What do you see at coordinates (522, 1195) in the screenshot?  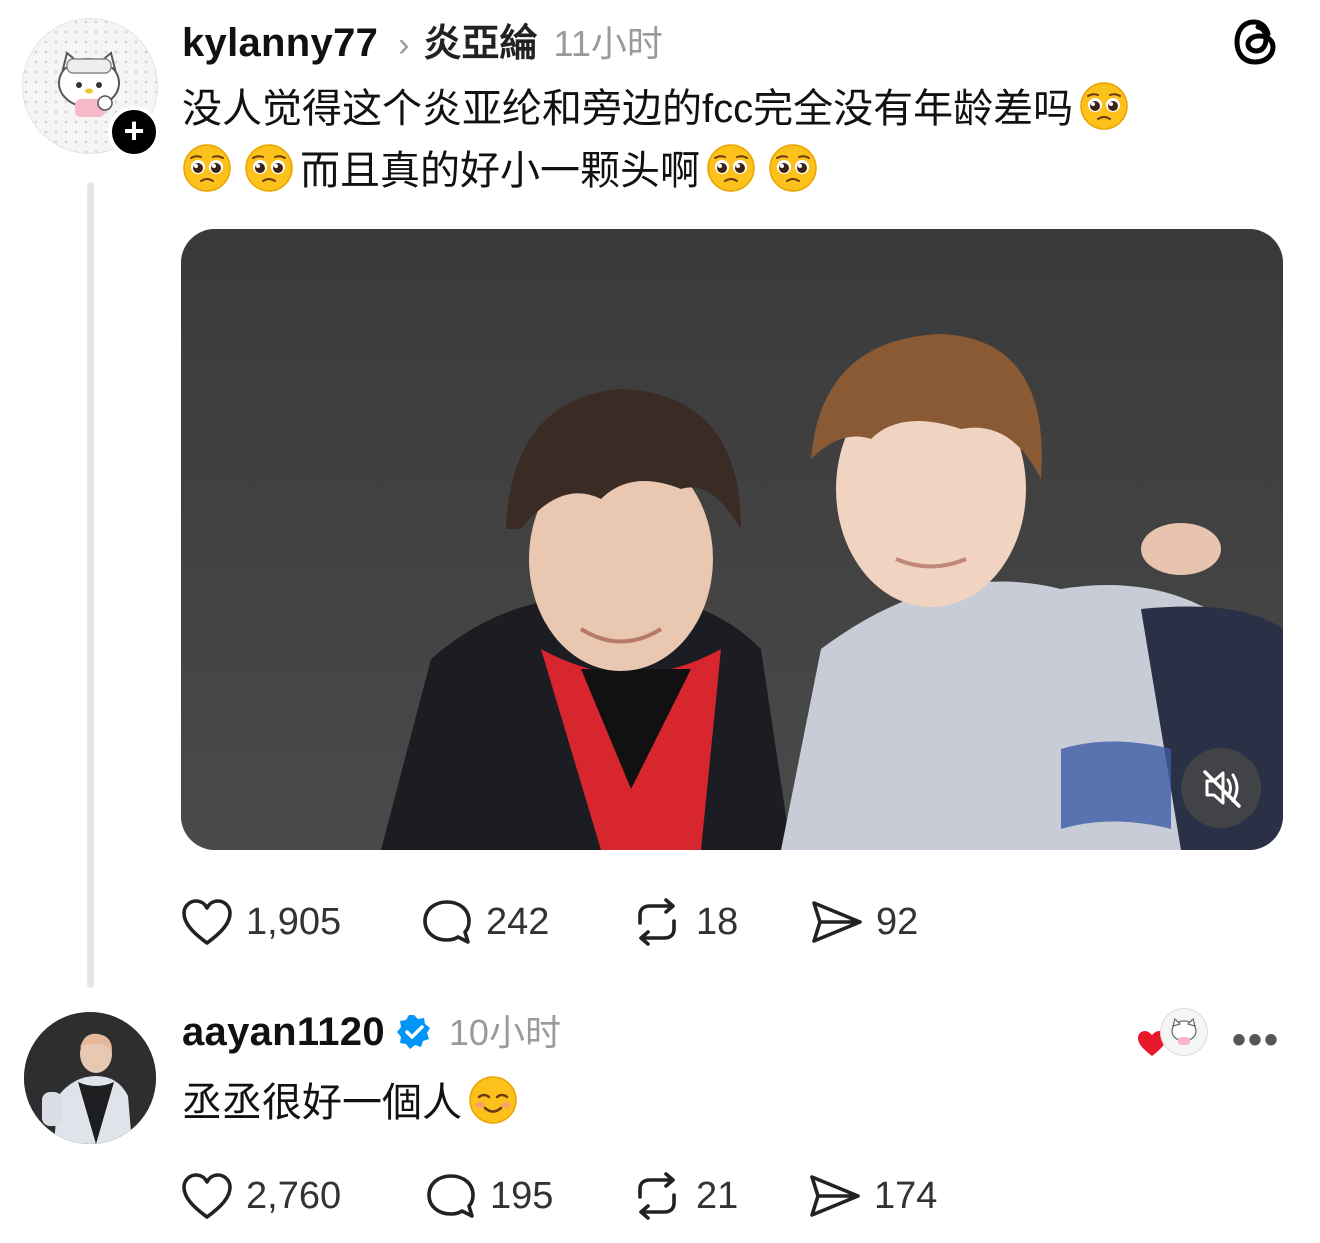 I see `reply-count: 195` at bounding box center [522, 1195].